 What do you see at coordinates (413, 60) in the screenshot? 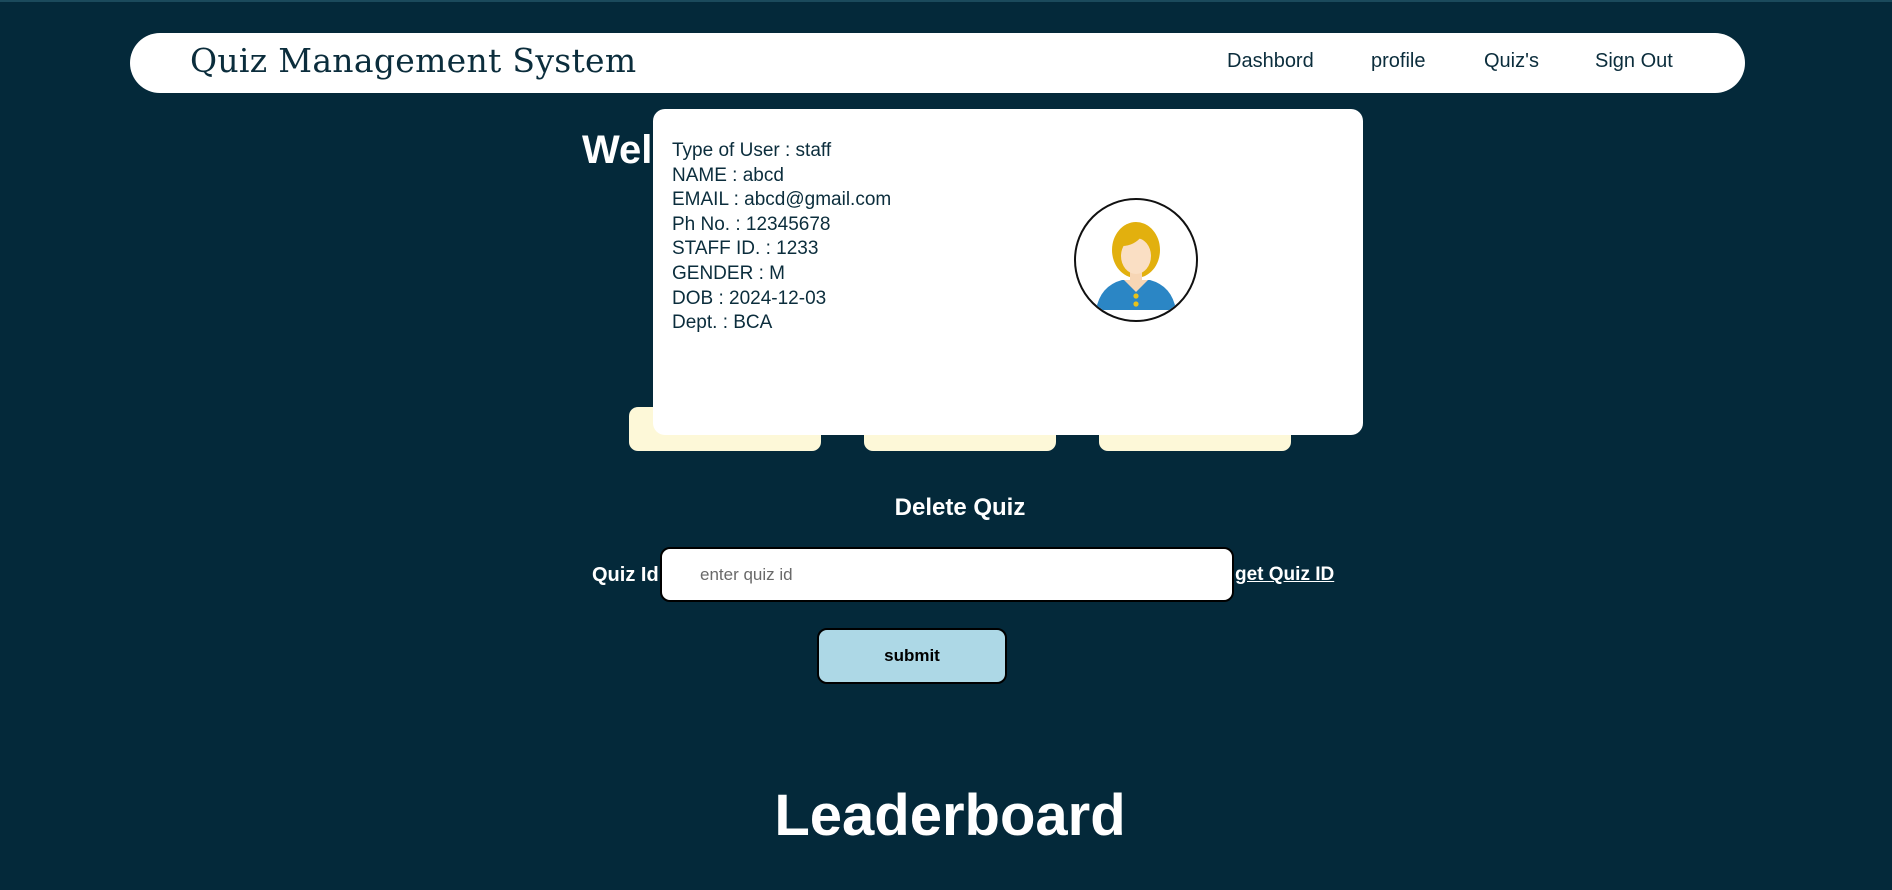
I see `brand-title: Quiz Management System` at bounding box center [413, 60].